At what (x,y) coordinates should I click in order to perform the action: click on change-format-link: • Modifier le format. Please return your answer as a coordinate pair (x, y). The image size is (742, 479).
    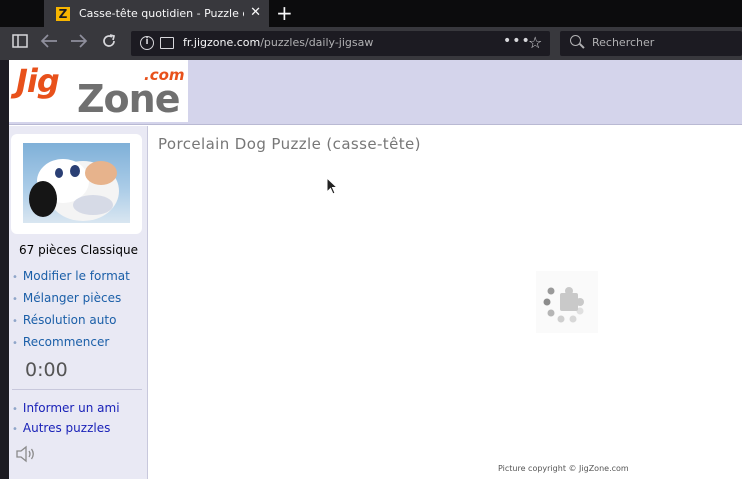
    Looking at the image, I should click on (71, 276).